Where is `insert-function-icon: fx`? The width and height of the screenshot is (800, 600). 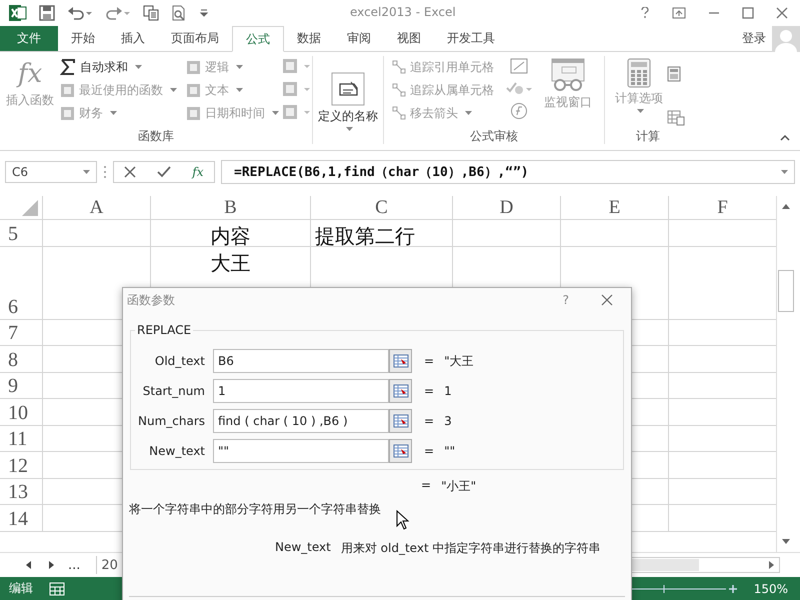
insert-function-icon: fx is located at coordinates (198, 172).